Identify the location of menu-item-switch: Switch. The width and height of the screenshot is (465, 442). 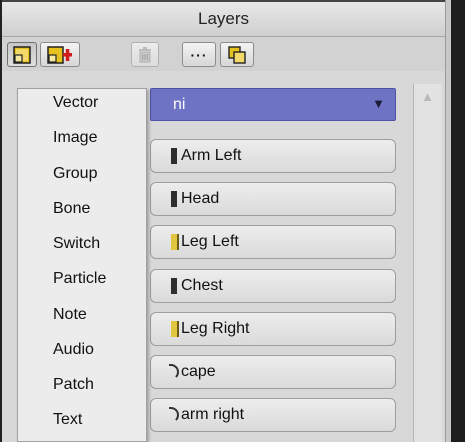
(82, 246).